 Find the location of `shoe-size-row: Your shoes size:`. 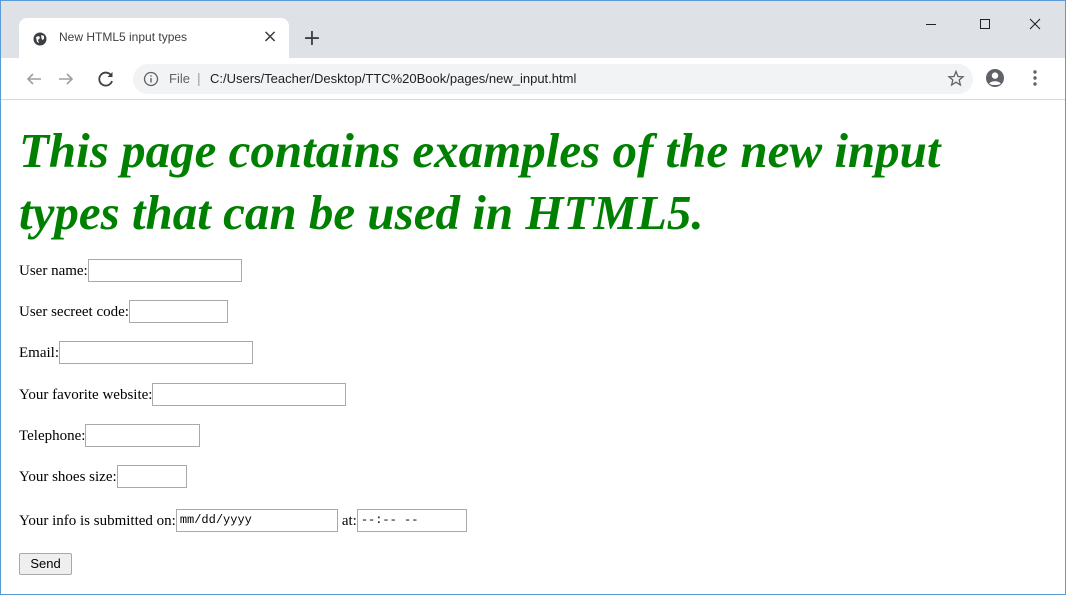

shoe-size-row: Your shoes size: is located at coordinates (103, 476).